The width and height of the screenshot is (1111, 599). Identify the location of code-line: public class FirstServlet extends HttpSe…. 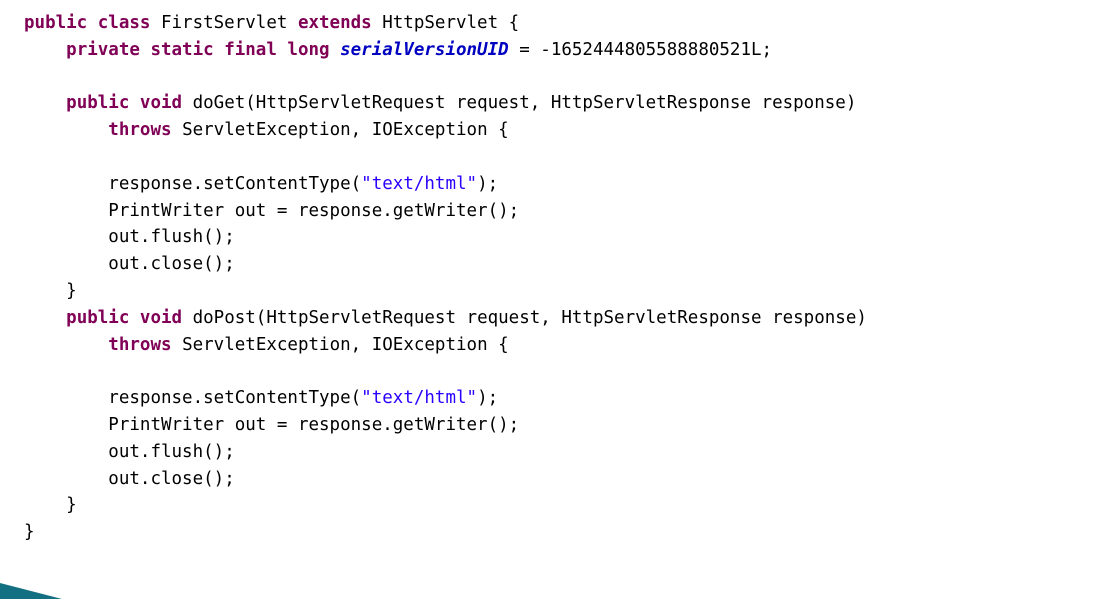
(567, 23).